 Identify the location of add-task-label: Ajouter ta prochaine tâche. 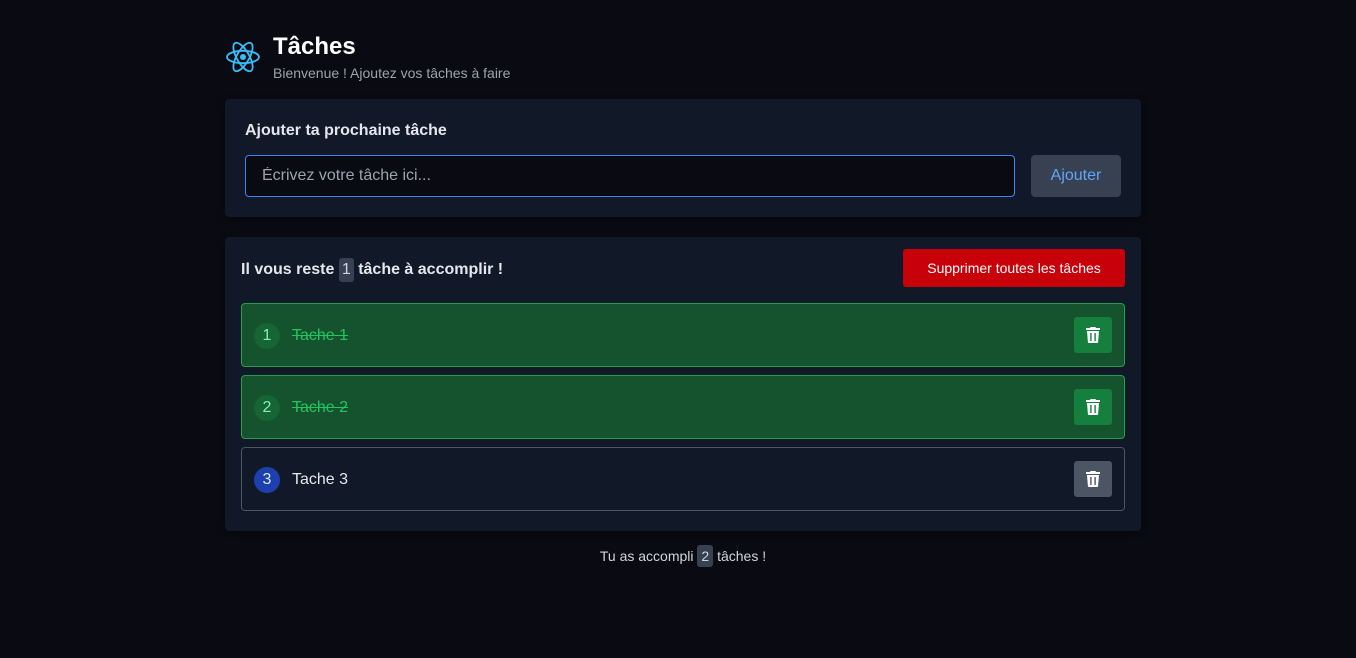
(346, 130).